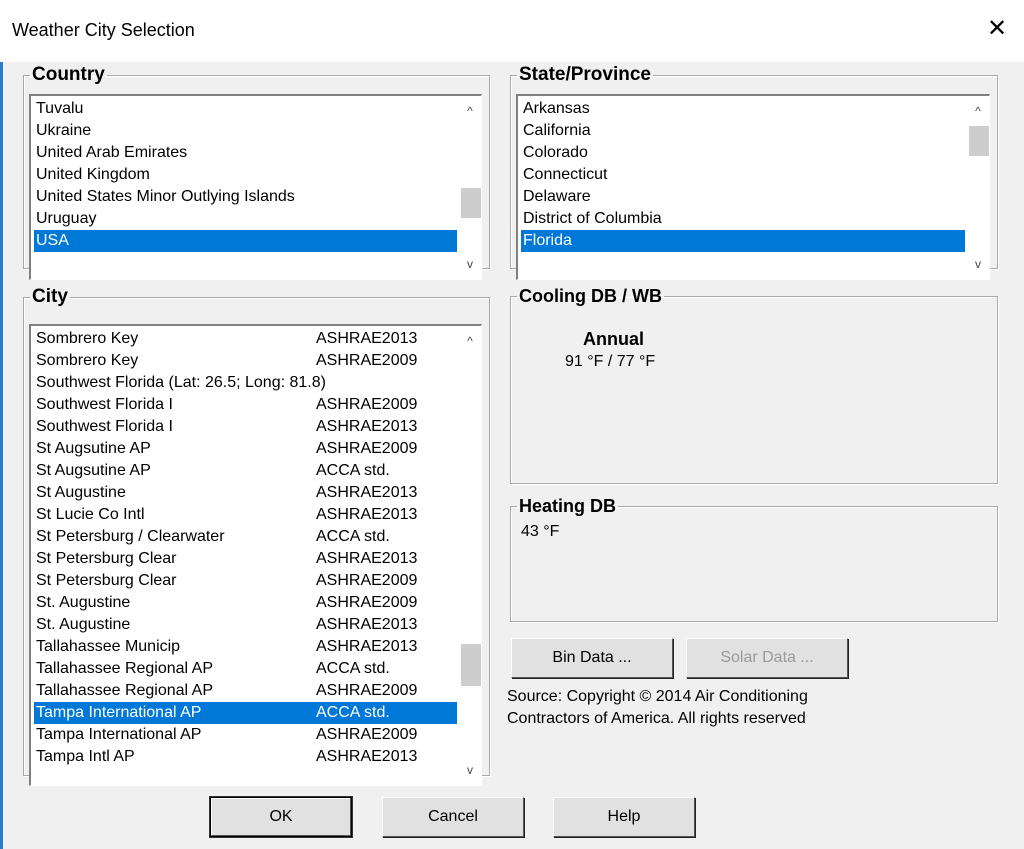  What do you see at coordinates (245, 449) in the screenshot?
I see `city-list-item: St Augsutine AP ASHRAE2009` at bounding box center [245, 449].